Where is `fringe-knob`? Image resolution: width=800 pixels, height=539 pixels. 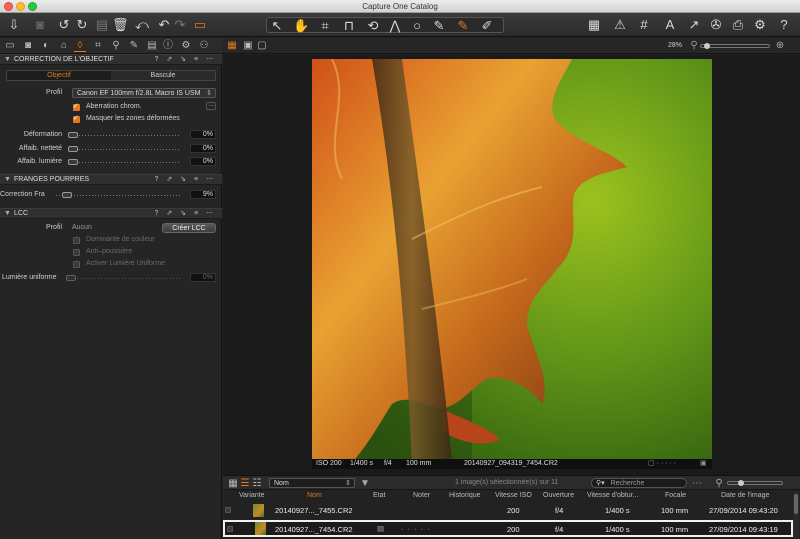
fringe-knob is located at coordinates (67, 195).